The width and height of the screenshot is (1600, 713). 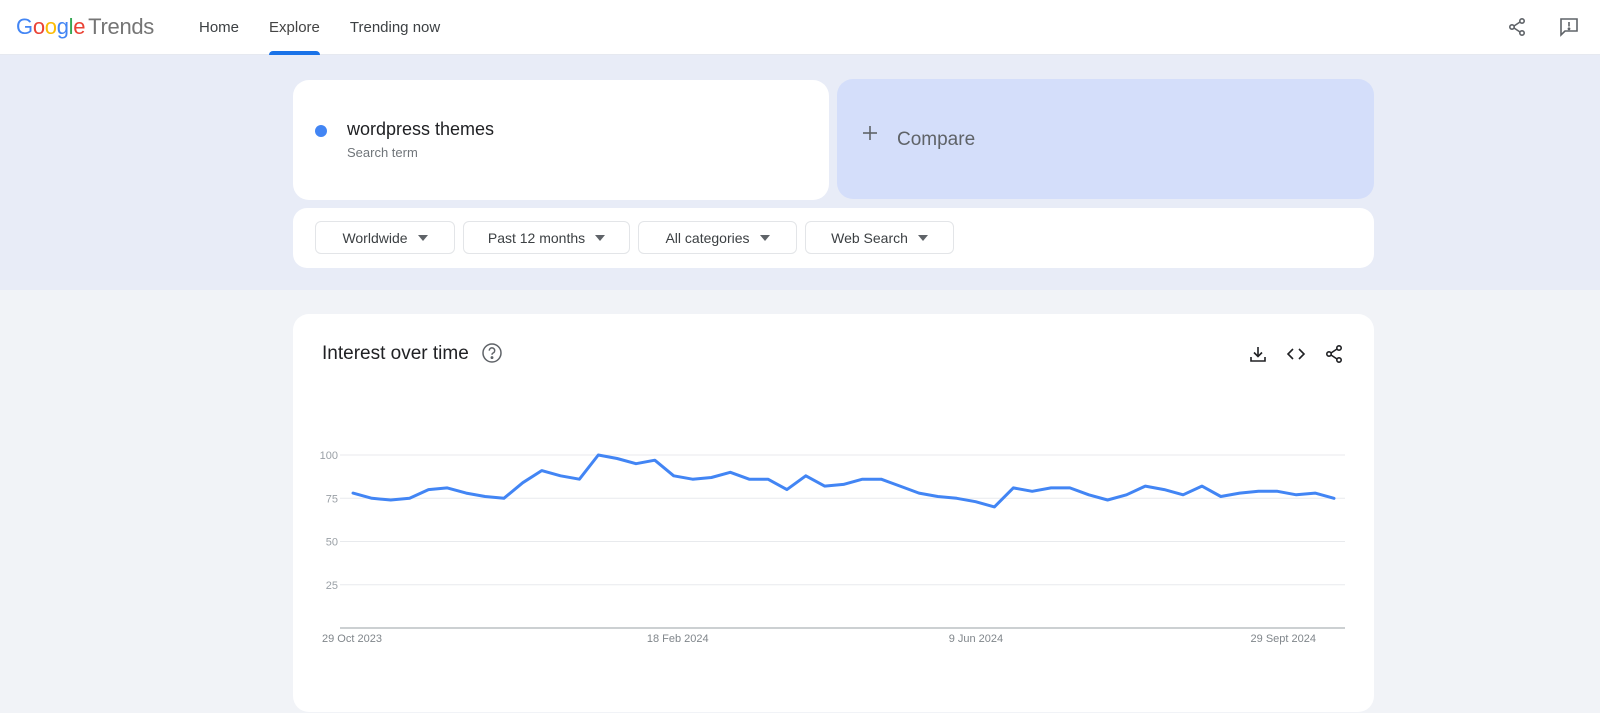 What do you see at coordinates (332, 543) in the screenshot?
I see `y-tick-label-50: 50` at bounding box center [332, 543].